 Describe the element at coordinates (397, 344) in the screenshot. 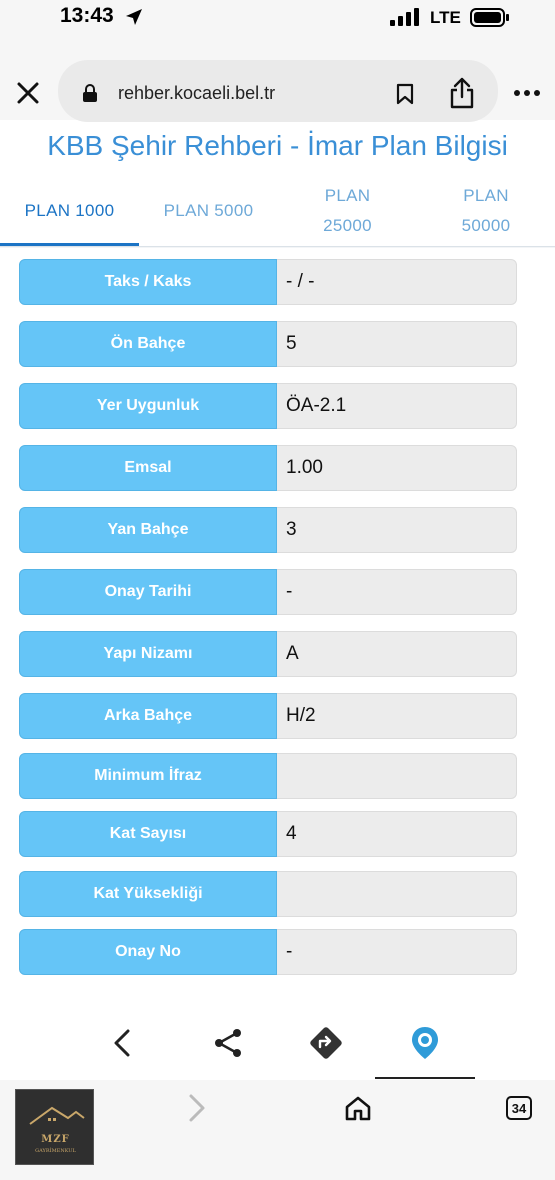

I see `row-value: 5` at that location.